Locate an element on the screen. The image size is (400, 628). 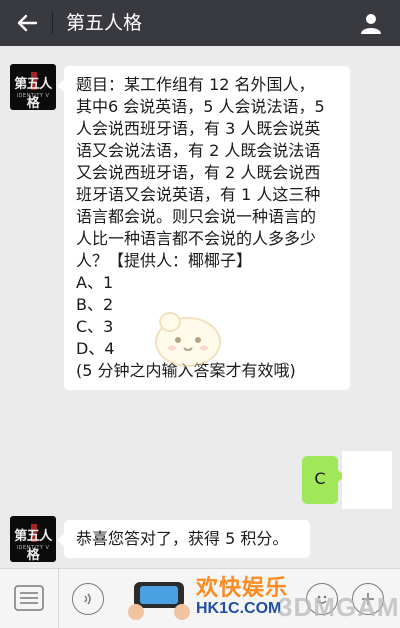
plus-icon is located at coordinates (368, 599).